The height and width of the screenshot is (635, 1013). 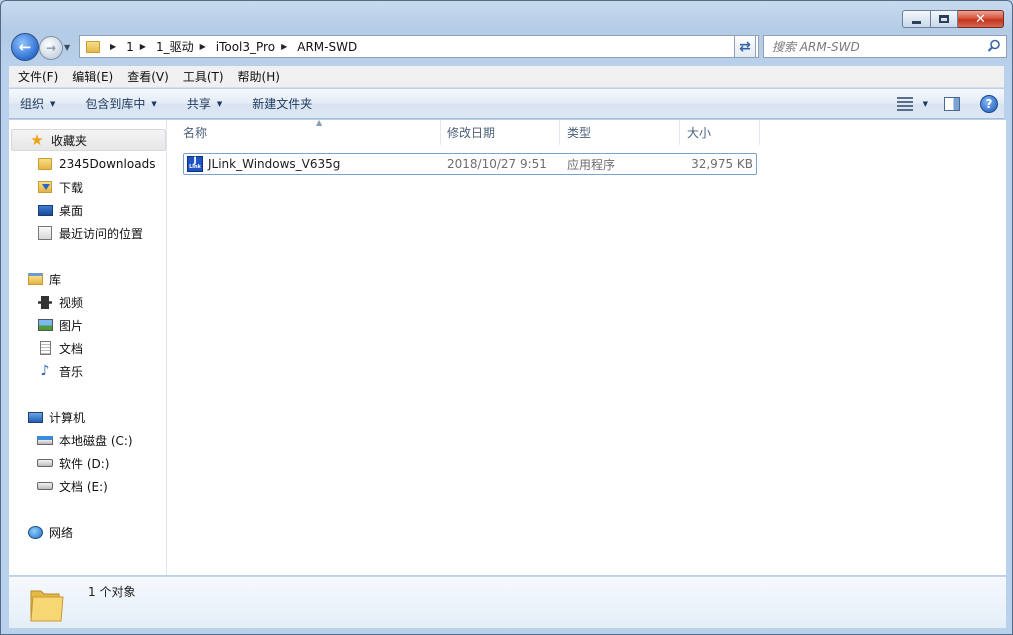 I want to click on menu-bar: 文件(F) 编辑(E) 查看(V) 工具(T) 帮助(H), so click(x=506, y=77).